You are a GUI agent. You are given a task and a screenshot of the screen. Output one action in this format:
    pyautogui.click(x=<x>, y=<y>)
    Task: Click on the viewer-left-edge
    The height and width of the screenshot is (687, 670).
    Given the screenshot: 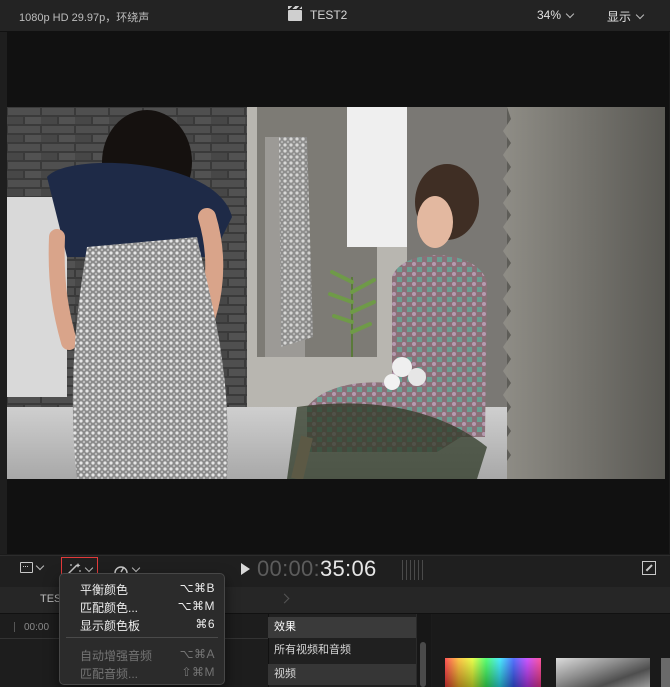 What is the action you would take?
    pyautogui.click(x=3, y=293)
    